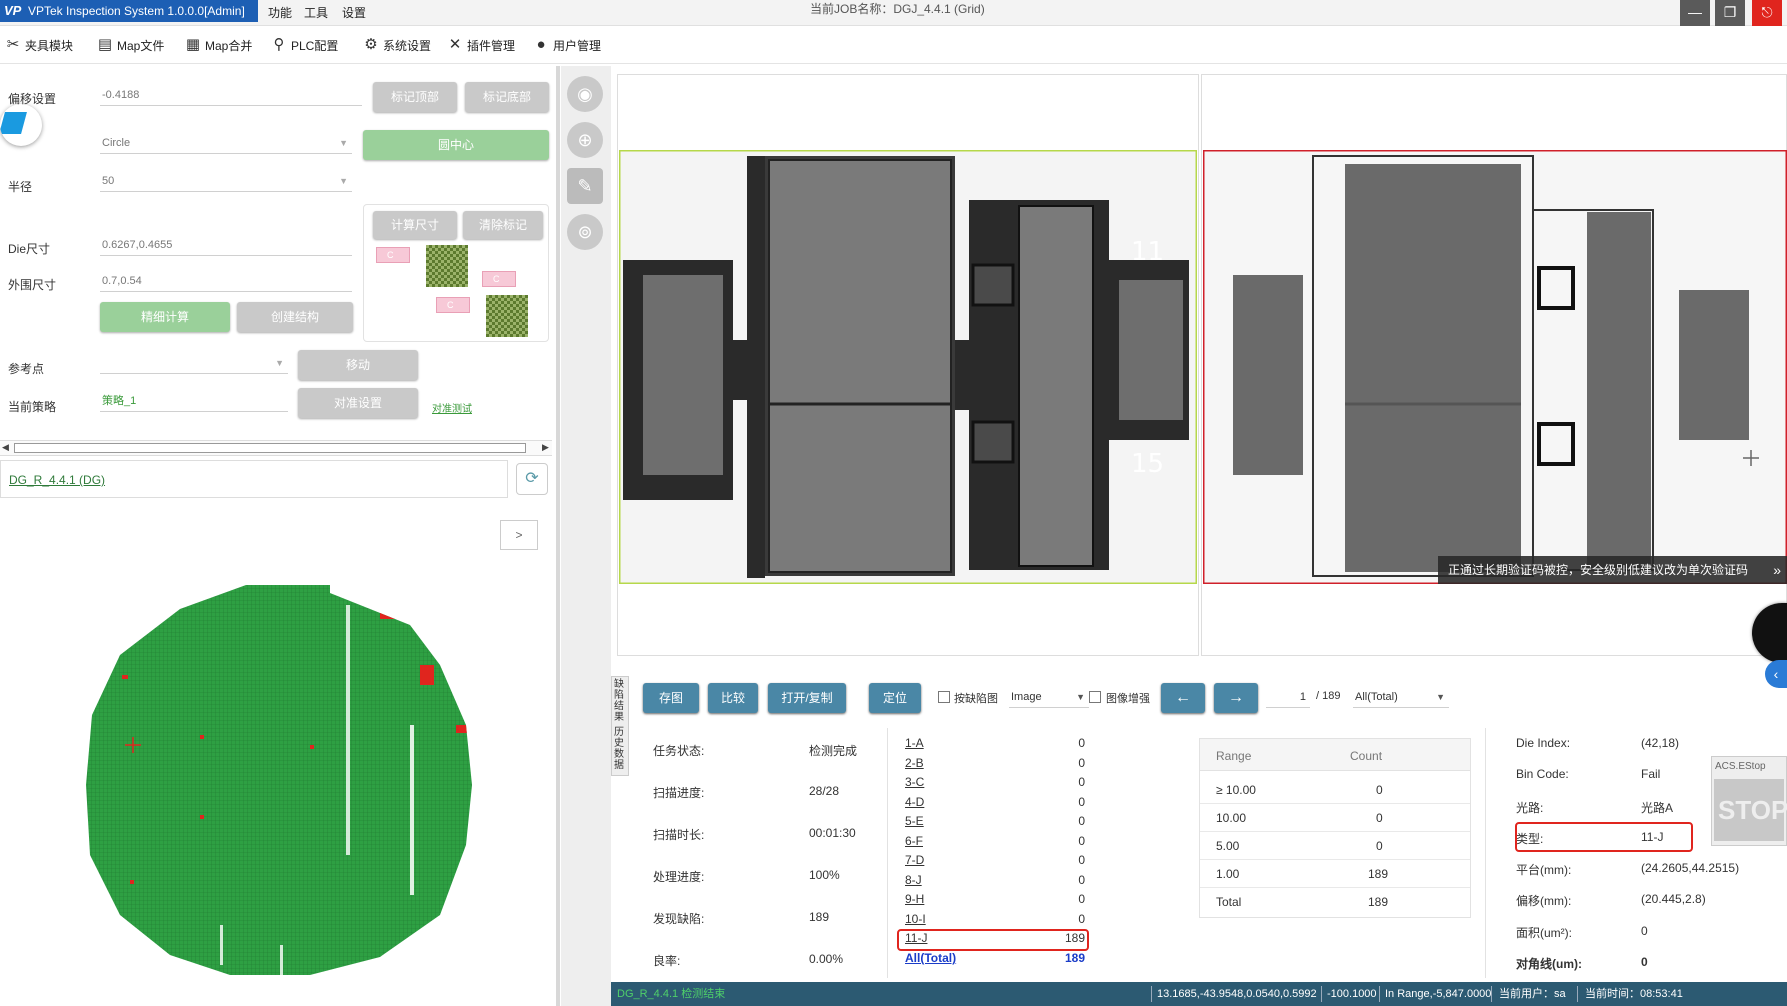 The width and height of the screenshot is (1787, 1006). I want to click on info-label: Die Index:, so click(1543, 743).